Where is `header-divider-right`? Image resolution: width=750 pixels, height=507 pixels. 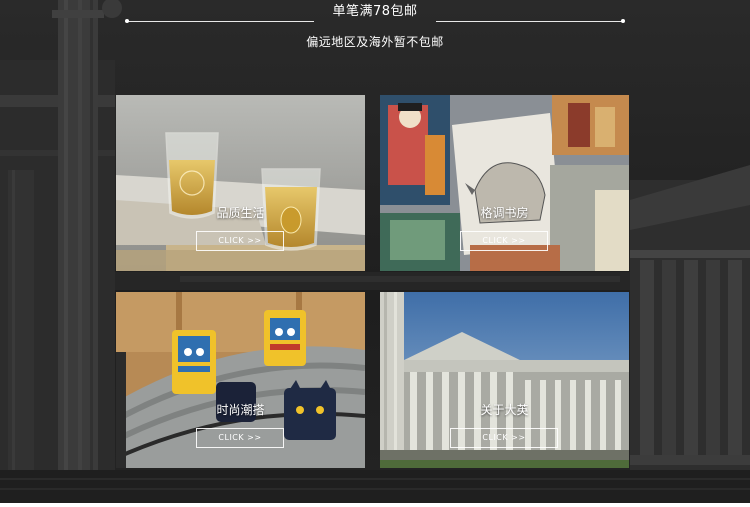
header-divider-right is located at coordinates (529, 21).